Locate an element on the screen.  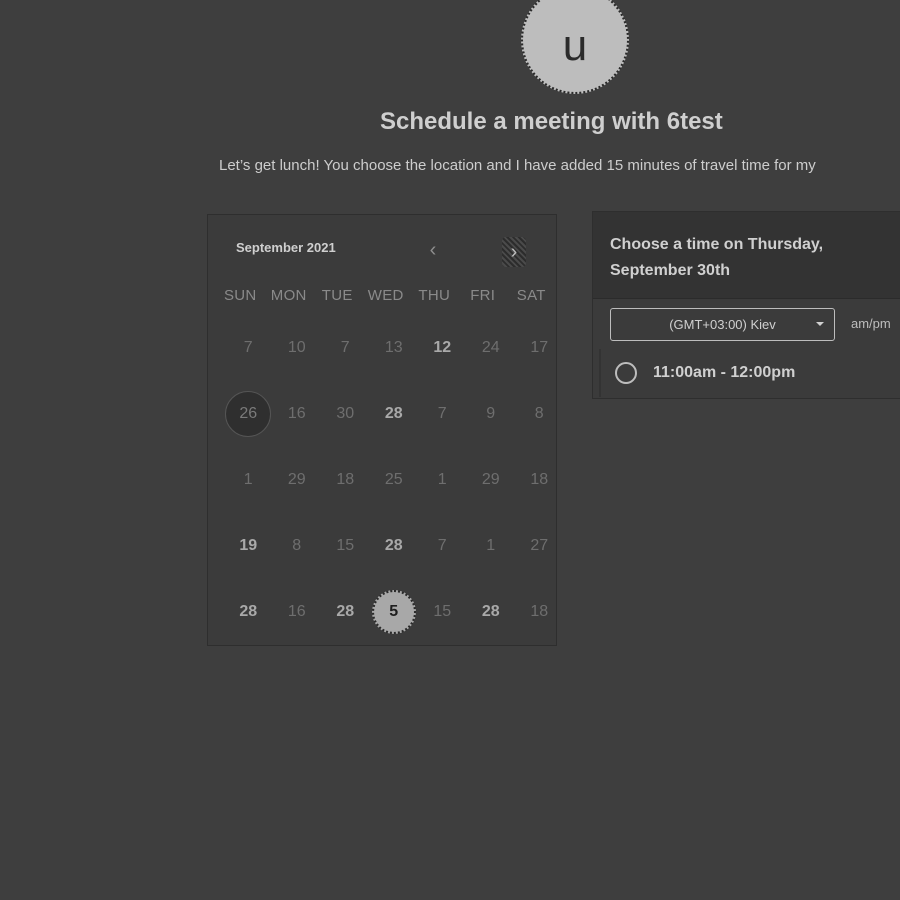
day-number: 12 is located at coordinates (442, 347).